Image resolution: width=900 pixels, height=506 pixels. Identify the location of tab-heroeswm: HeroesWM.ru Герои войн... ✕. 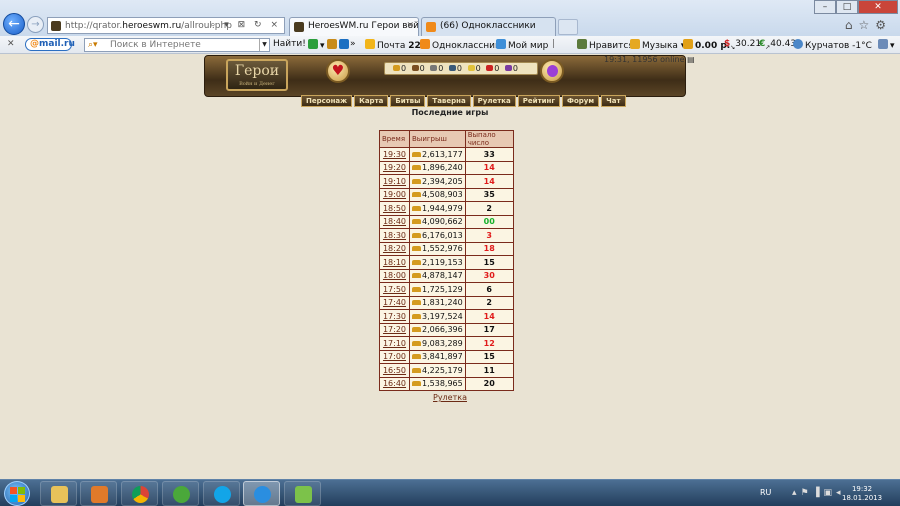
(354, 26).